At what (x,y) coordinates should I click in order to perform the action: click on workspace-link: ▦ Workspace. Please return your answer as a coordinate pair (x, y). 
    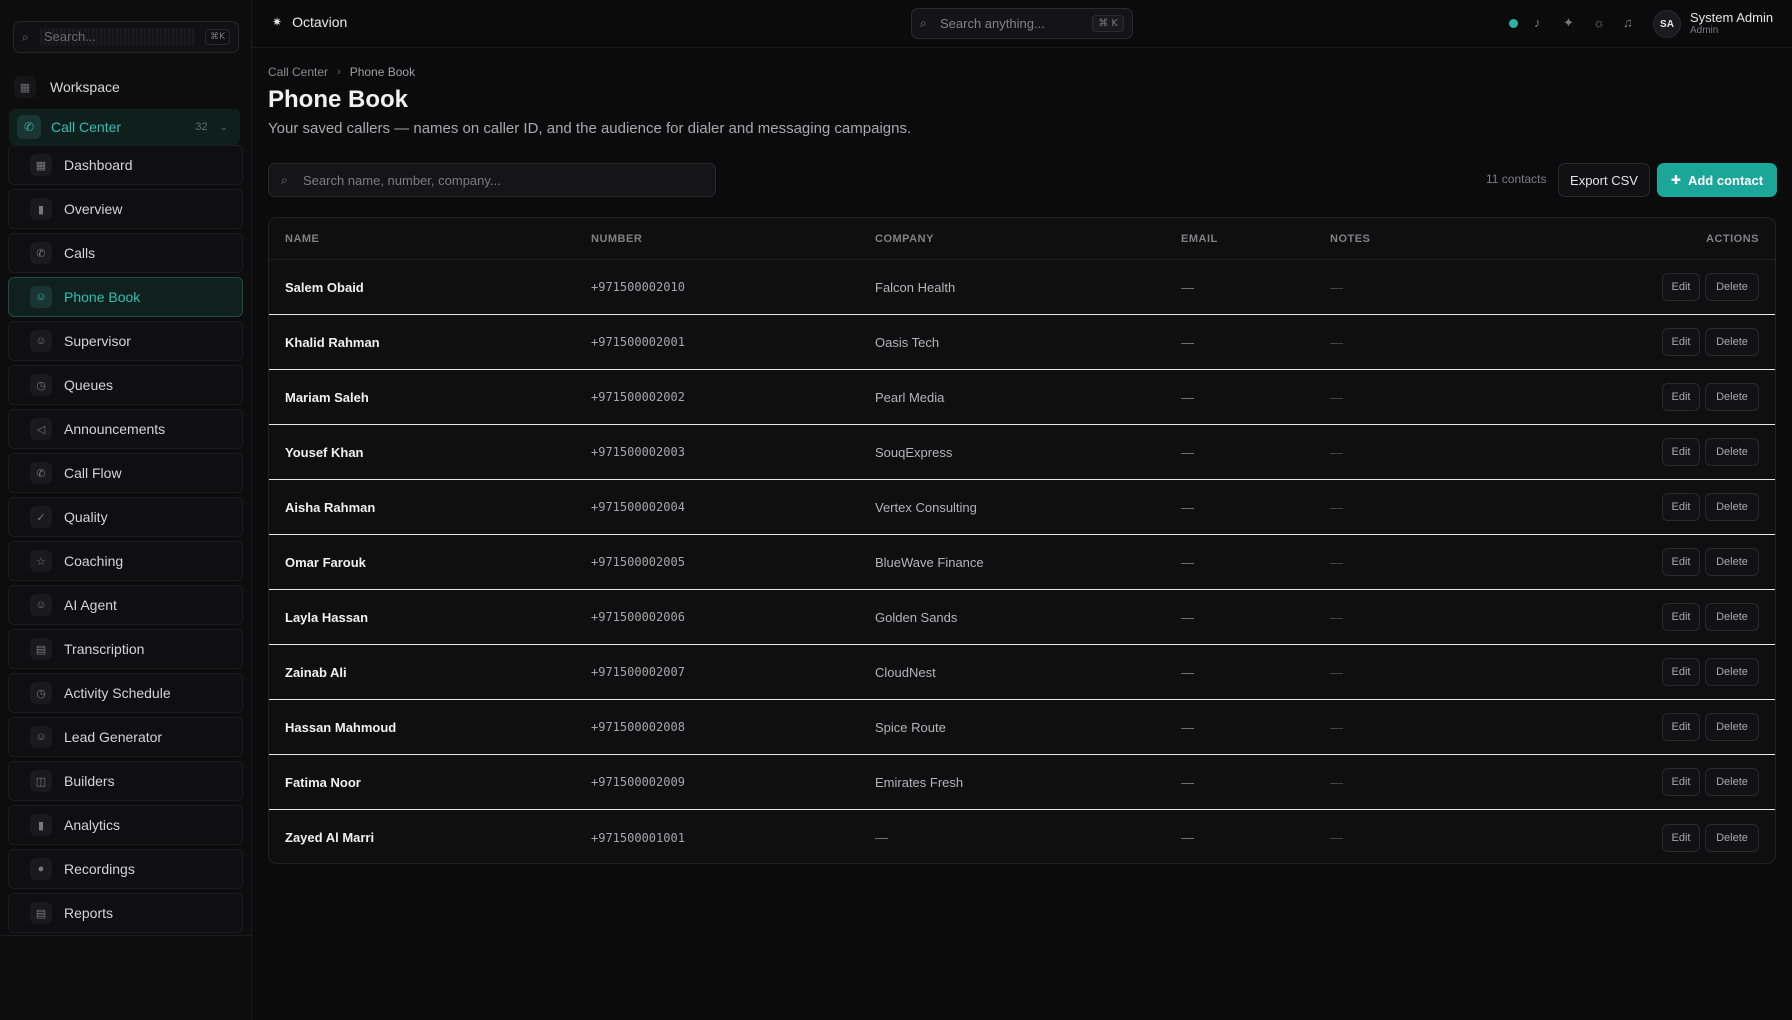
    Looking at the image, I should click on (127, 87).